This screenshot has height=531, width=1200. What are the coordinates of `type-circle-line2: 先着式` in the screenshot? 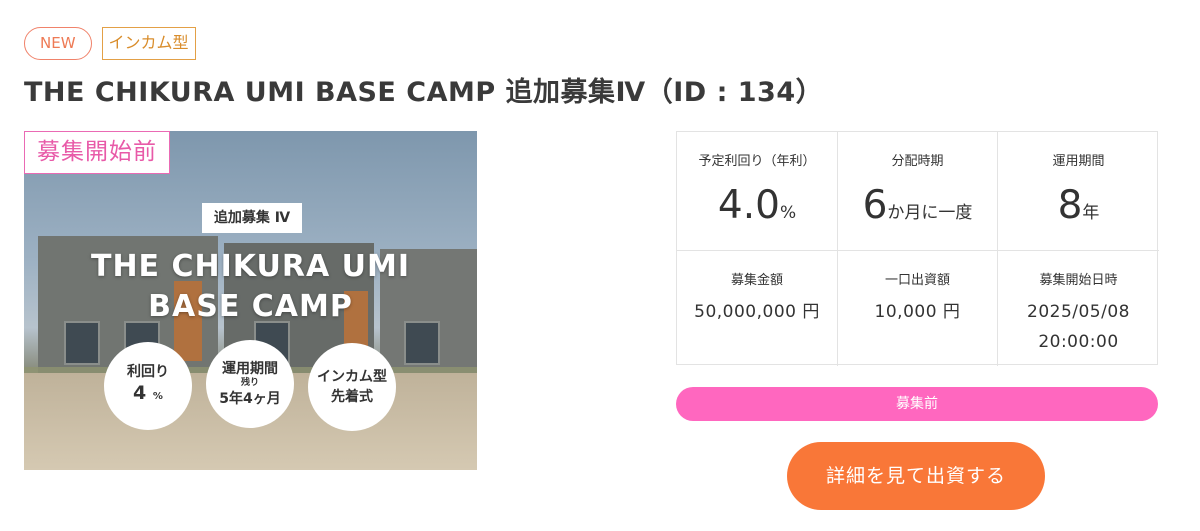 It's located at (352, 397).